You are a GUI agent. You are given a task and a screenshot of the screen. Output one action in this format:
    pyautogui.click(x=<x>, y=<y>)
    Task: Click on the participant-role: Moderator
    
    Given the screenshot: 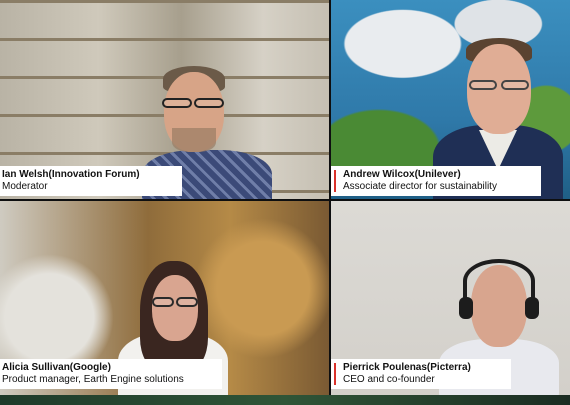 What is the action you would take?
    pyautogui.click(x=25, y=186)
    